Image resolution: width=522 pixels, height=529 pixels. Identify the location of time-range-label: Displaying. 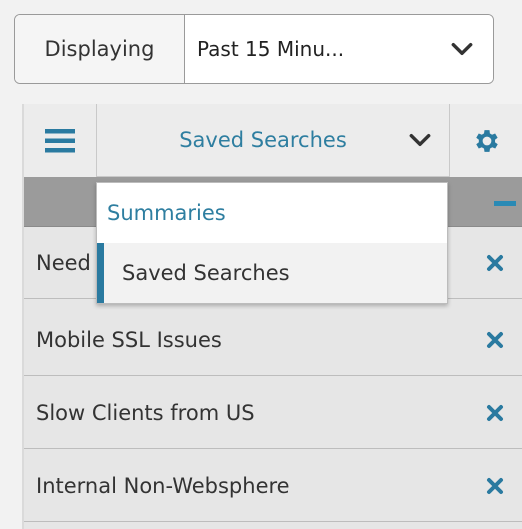
(100, 49).